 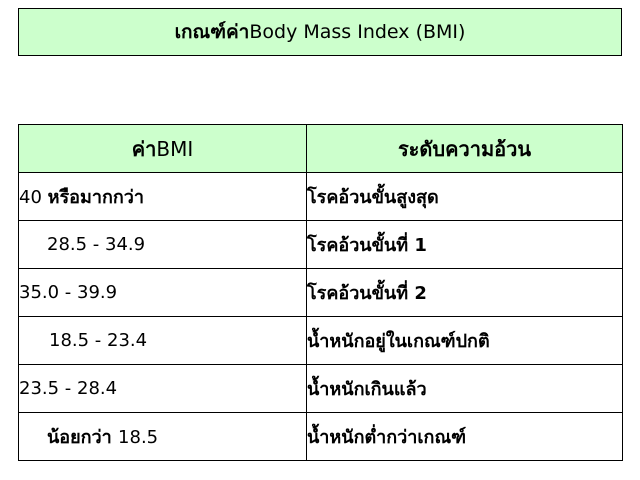 I want to click on table-row: 18.5 - 23.4 น้ำหนักอยู่ในเกณฑ์ปกติ, so click(x=320, y=340).